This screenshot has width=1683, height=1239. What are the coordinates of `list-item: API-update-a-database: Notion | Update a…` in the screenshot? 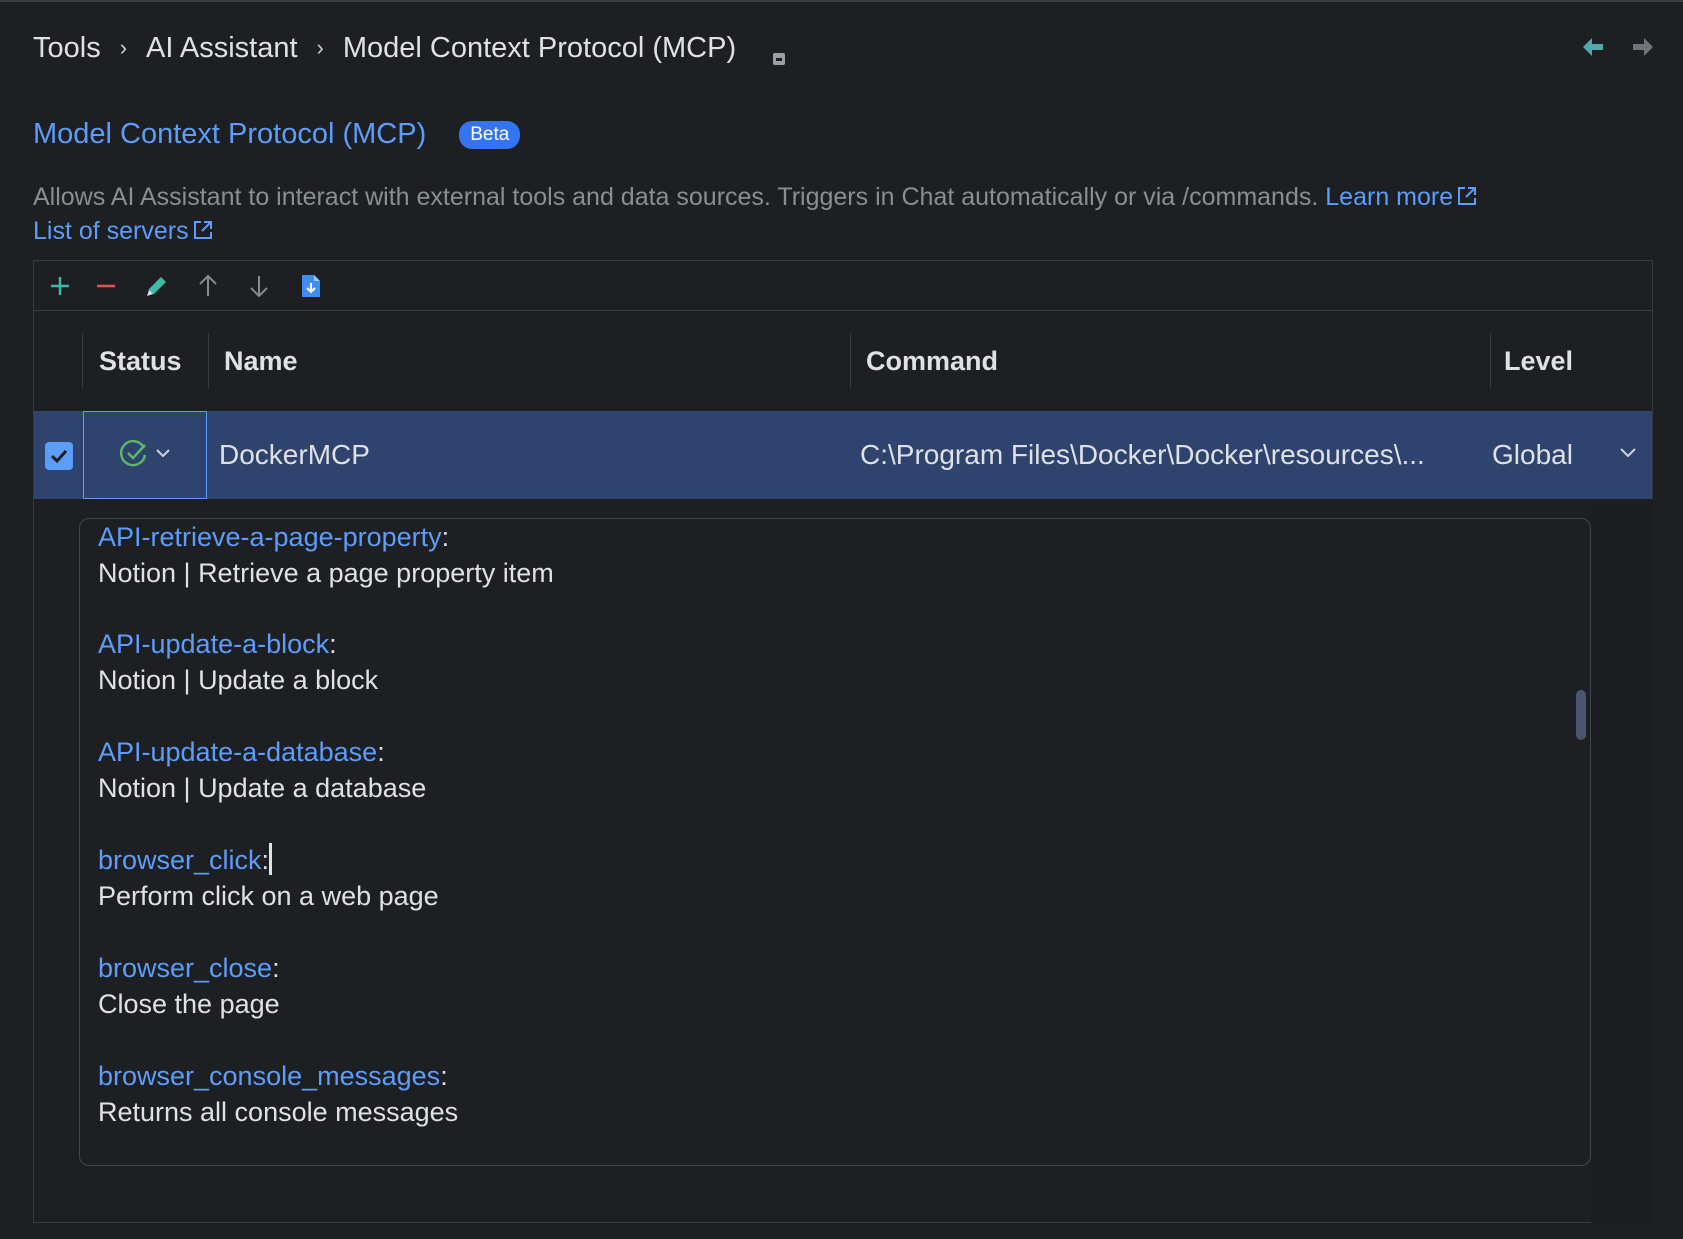 It's located at (262, 770).